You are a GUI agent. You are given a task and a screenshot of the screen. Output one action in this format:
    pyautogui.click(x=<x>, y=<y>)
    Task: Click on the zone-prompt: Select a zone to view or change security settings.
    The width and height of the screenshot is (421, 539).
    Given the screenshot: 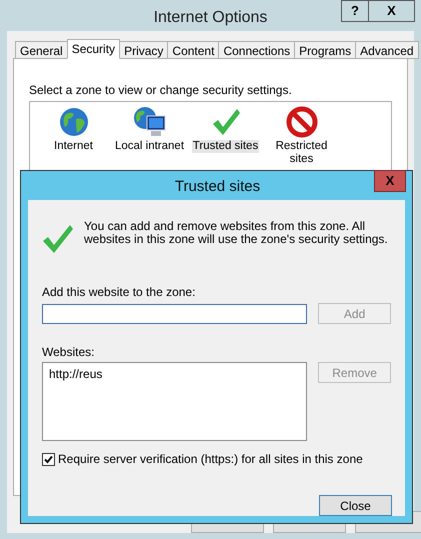 What is the action you would take?
    pyautogui.click(x=161, y=90)
    